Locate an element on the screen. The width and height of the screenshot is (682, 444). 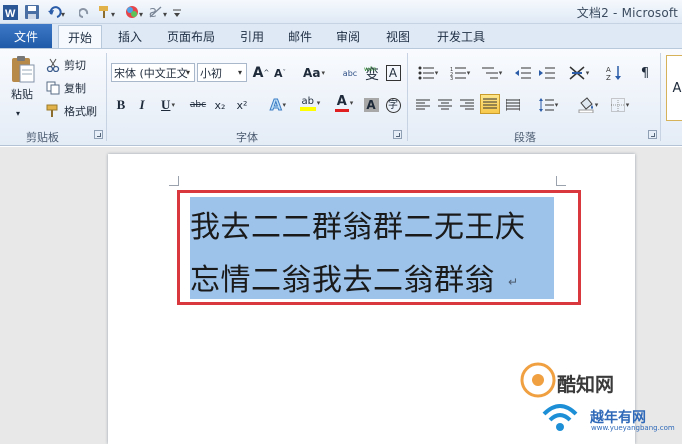
underline-label: U is located at coordinates (166, 104).